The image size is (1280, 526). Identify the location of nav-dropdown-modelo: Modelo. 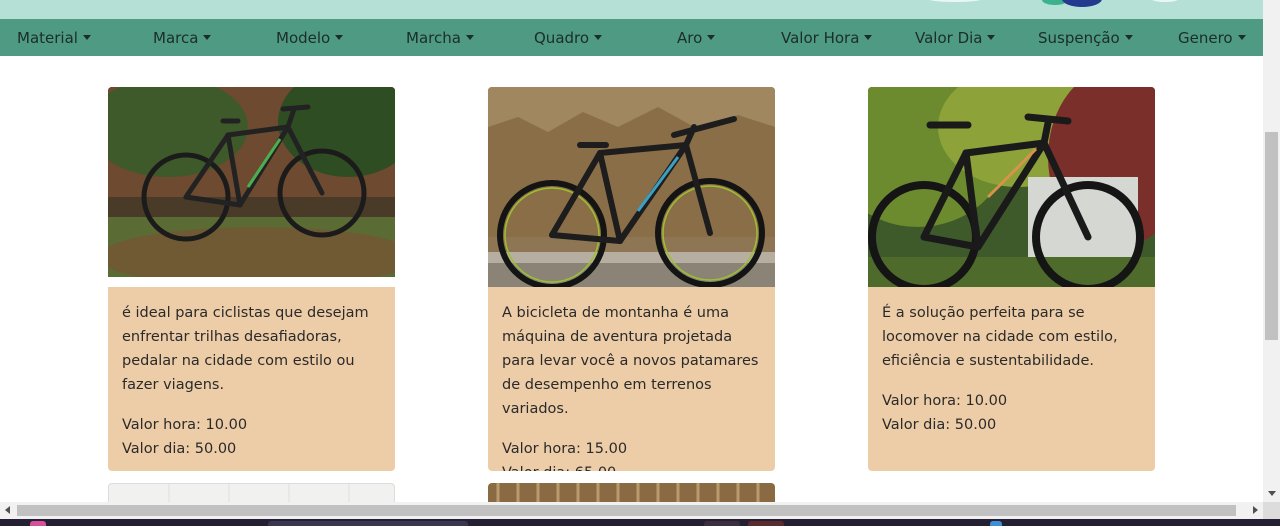
(310, 37).